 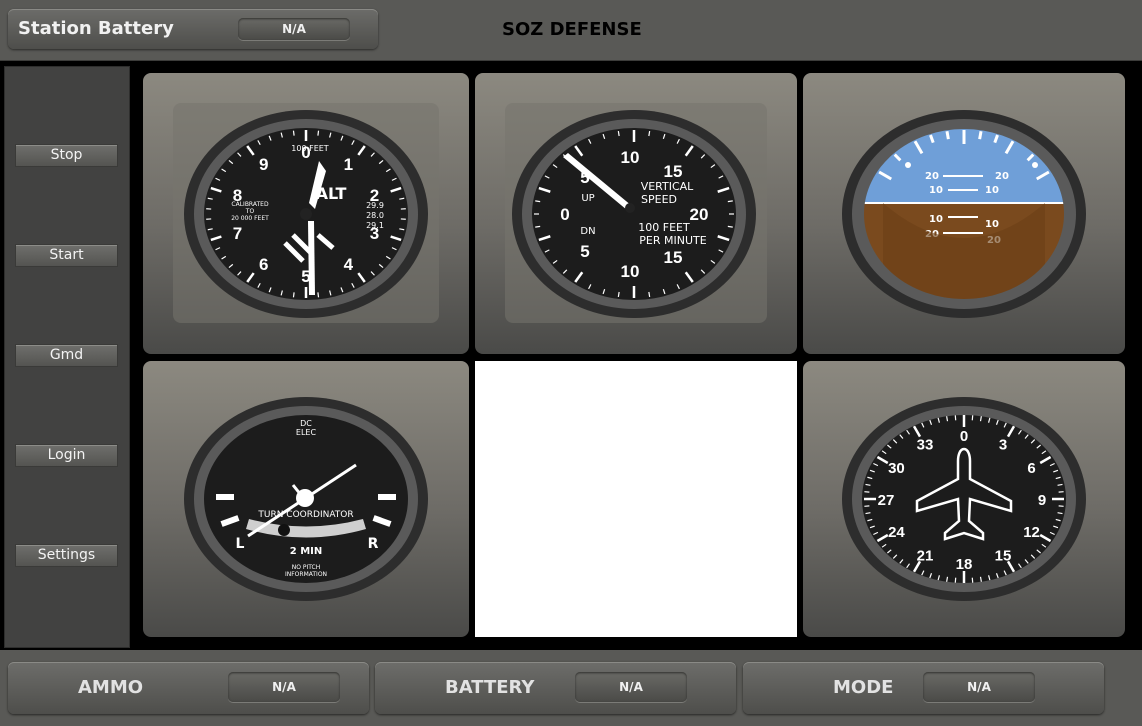 What do you see at coordinates (699, 214) in the screenshot?
I see `vsi-num-20: 20` at bounding box center [699, 214].